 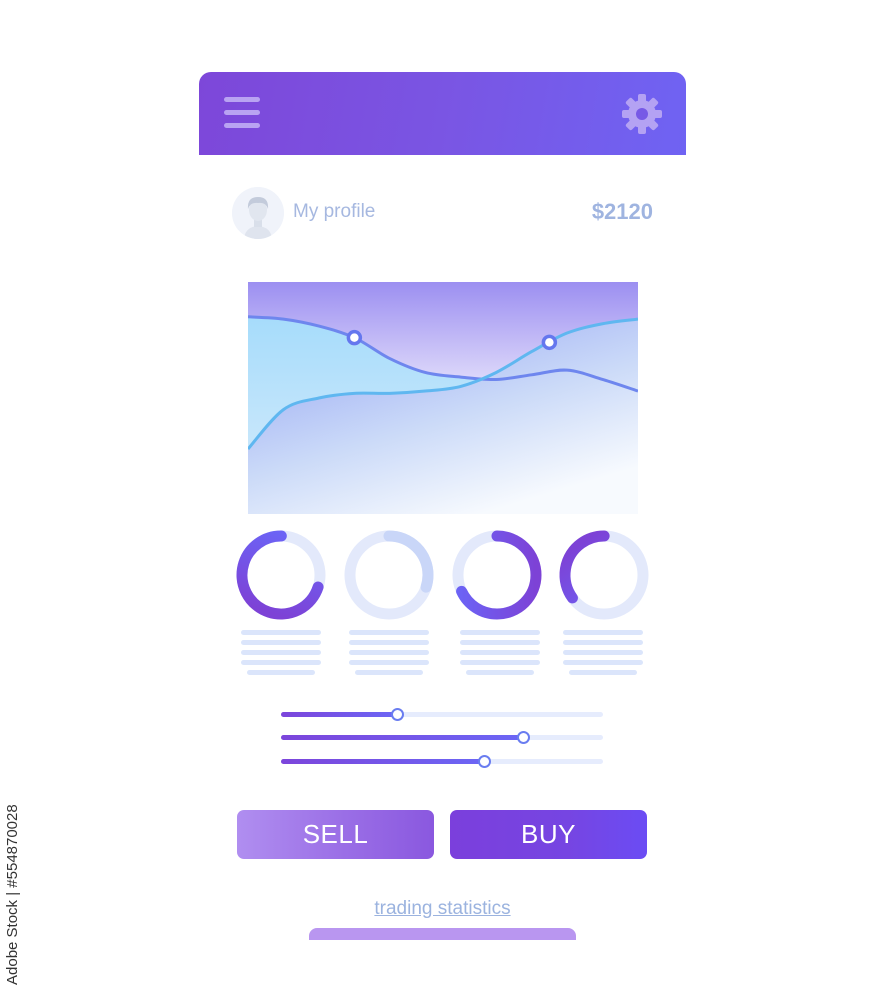 I want to click on series-a-marker, so click(x=354, y=337).